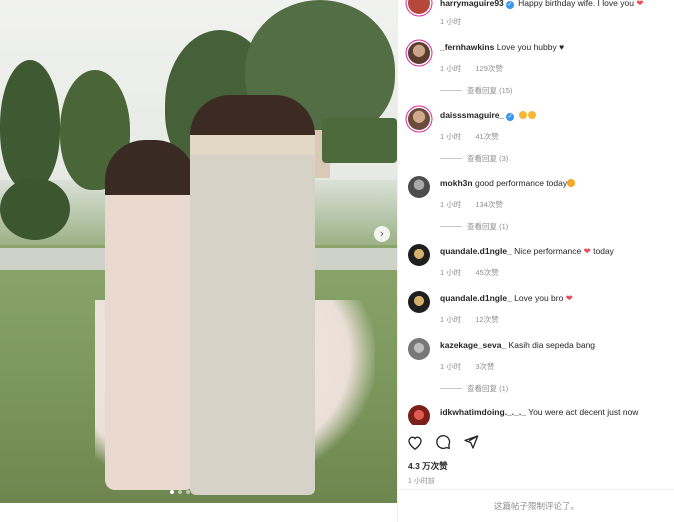 This screenshot has height=522, width=674. What do you see at coordinates (539, 298) in the screenshot?
I see `comment-body: Love you bro` at bounding box center [539, 298].